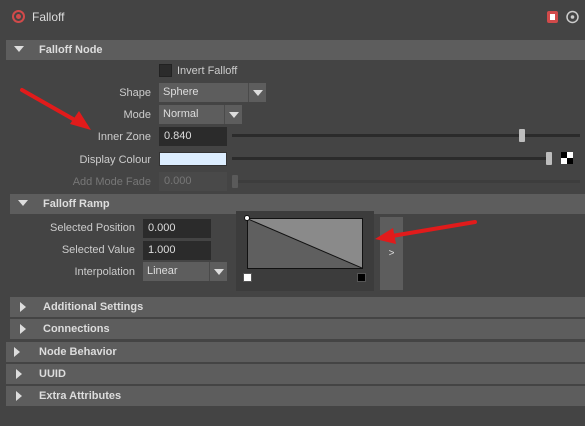 The width and height of the screenshot is (585, 426). What do you see at coordinates (185, 271) in the screenshot?
I see `interpolation-dropdown: Linear` at bounding box center [185, 271].